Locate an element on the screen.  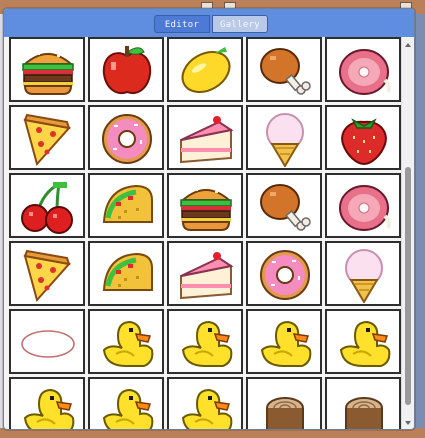
scroll-down-arrow-icon is located at coordinates (408, 423).